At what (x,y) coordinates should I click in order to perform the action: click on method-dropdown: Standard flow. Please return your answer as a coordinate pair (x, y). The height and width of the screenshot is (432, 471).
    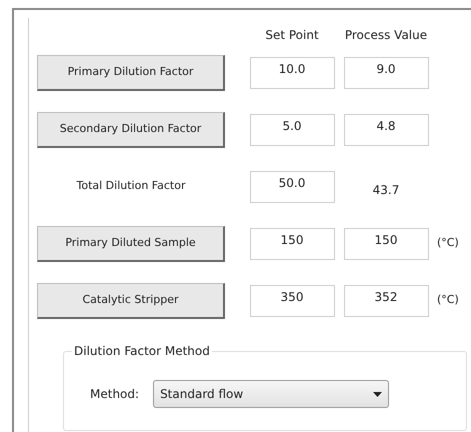
    Looking at the image, I should click on (271, 394).